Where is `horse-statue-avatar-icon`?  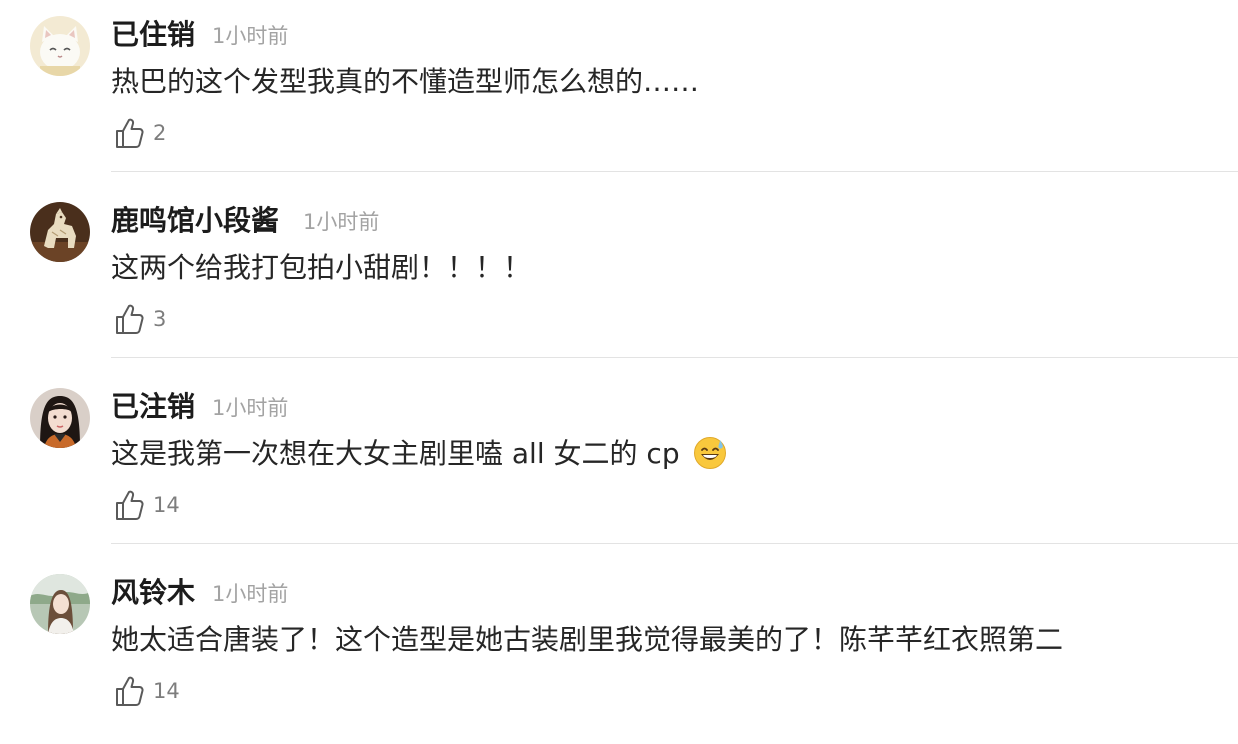 horse-statue-avatar-icon is located at coordinates (60, 232).